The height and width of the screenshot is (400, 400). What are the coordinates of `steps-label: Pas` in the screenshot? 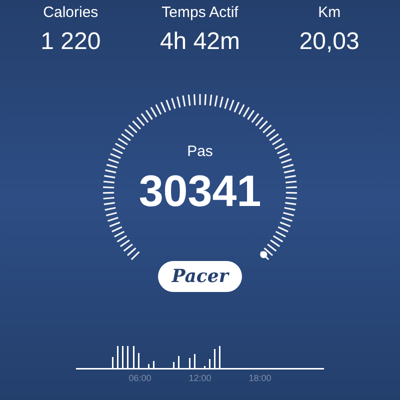 It's located at (200, 152).